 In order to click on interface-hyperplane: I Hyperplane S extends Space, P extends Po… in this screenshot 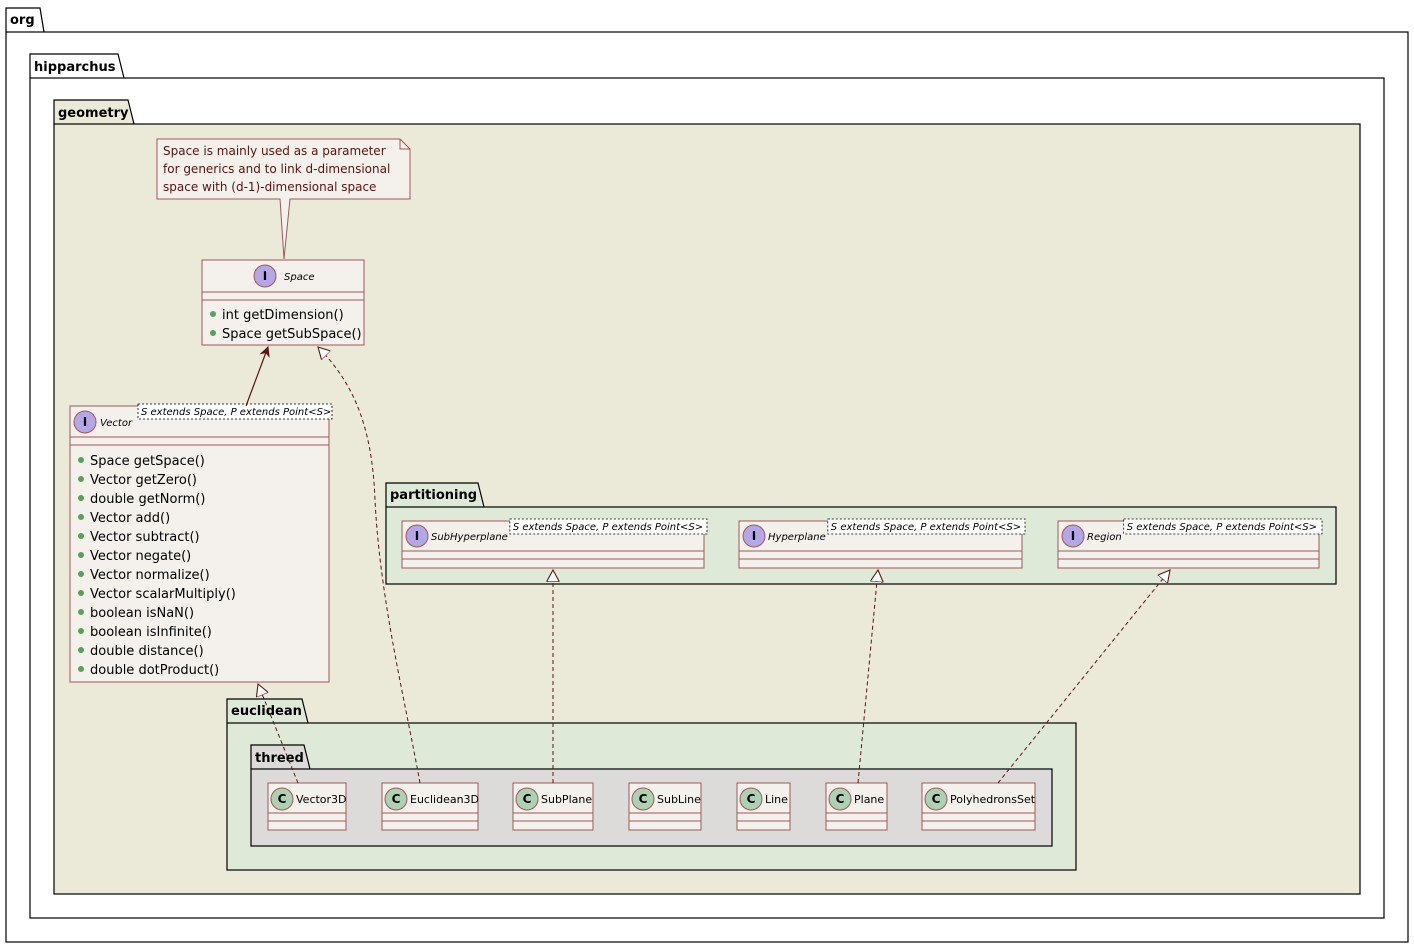, I will do `click(882, 543)`.